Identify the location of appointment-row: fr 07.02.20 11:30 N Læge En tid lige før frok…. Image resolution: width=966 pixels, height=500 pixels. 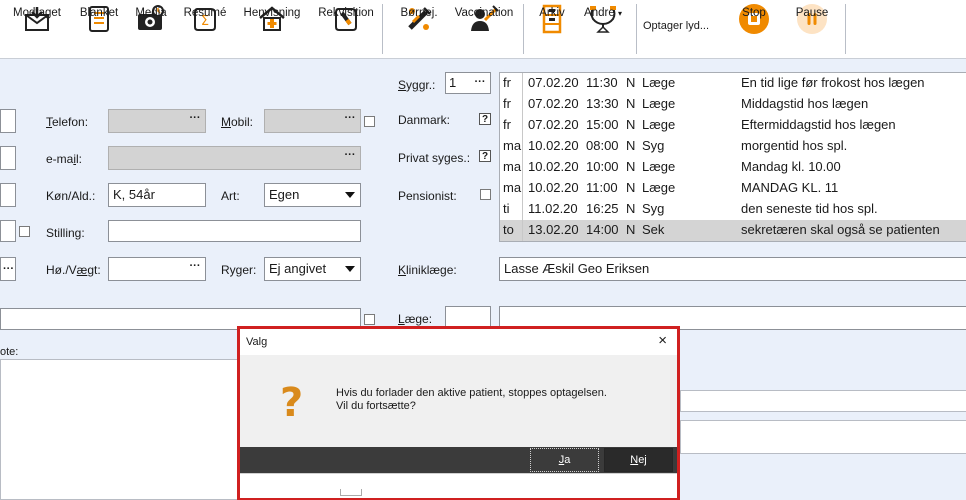
(733, 83).